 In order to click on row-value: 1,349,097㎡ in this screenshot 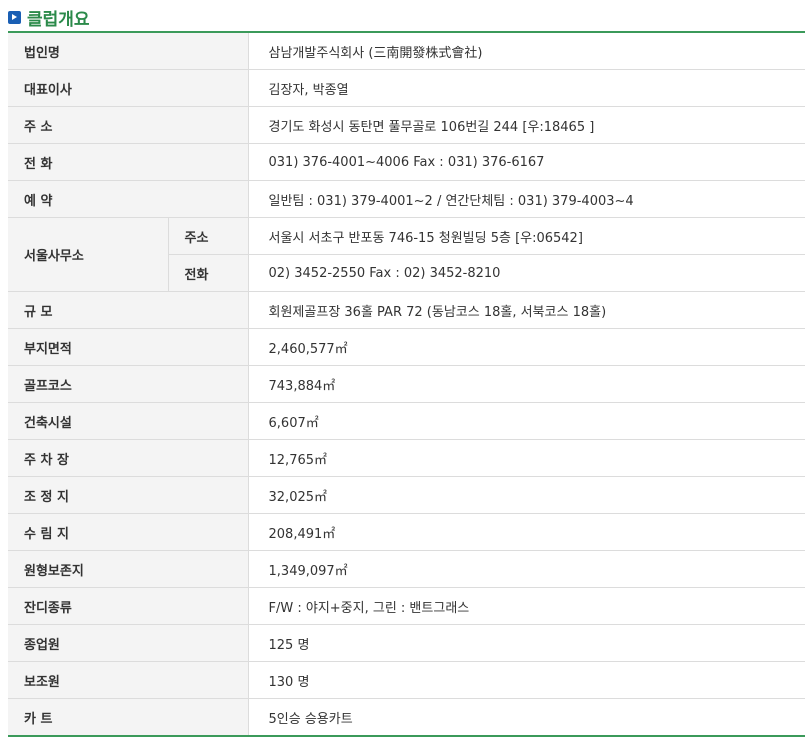, I will do `click(526, 569)`.